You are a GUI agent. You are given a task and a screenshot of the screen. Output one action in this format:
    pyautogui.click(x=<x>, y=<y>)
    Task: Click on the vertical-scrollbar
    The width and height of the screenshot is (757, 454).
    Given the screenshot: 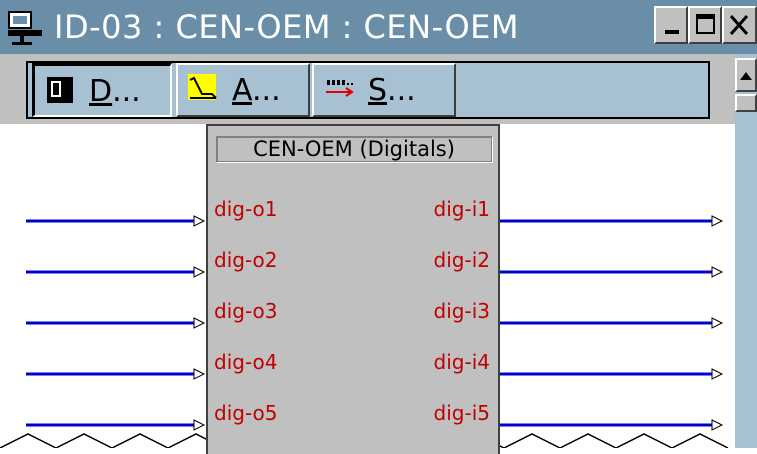 What is the action you would take?
    pyautogui.click(x=746, y=251)
    